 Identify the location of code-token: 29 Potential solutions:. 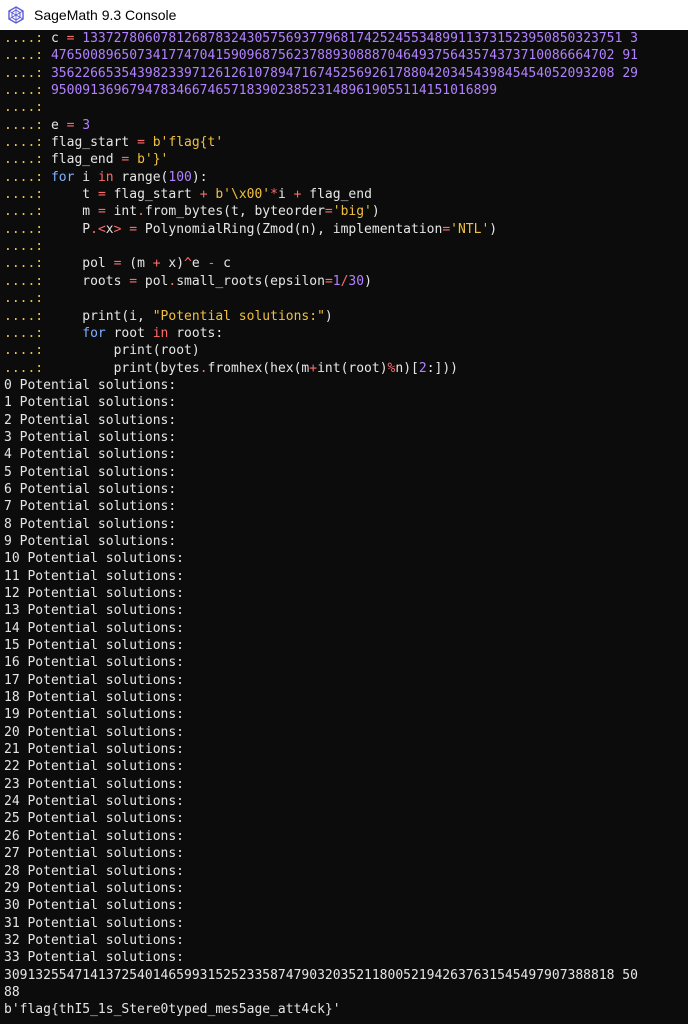
(94, 888).